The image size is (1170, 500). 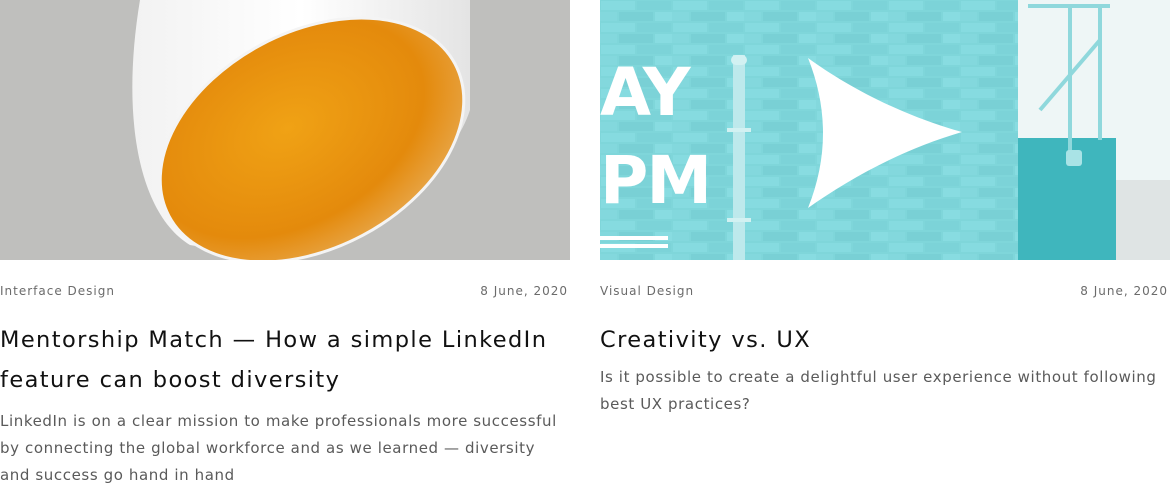 What do you see at coordinates (57, 291) in the screenshot?
I see `post-category: Interface Design` at bounding box center [57, 291].